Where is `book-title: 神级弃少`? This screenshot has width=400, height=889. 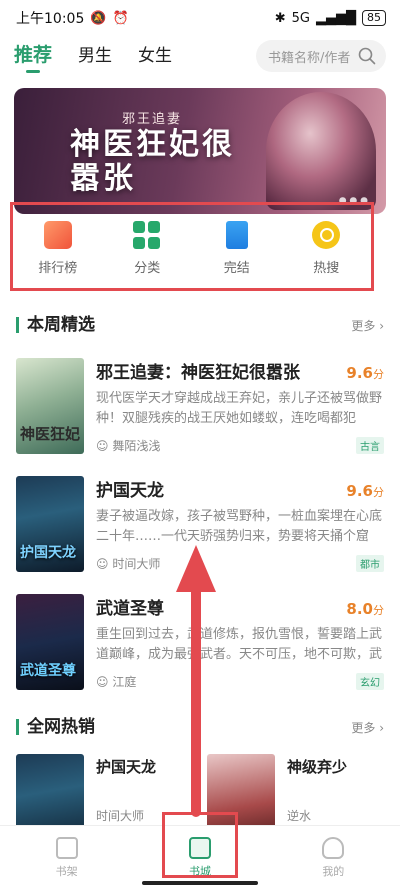
book-title: 神级弃少 is located at coordinates (317, 767).